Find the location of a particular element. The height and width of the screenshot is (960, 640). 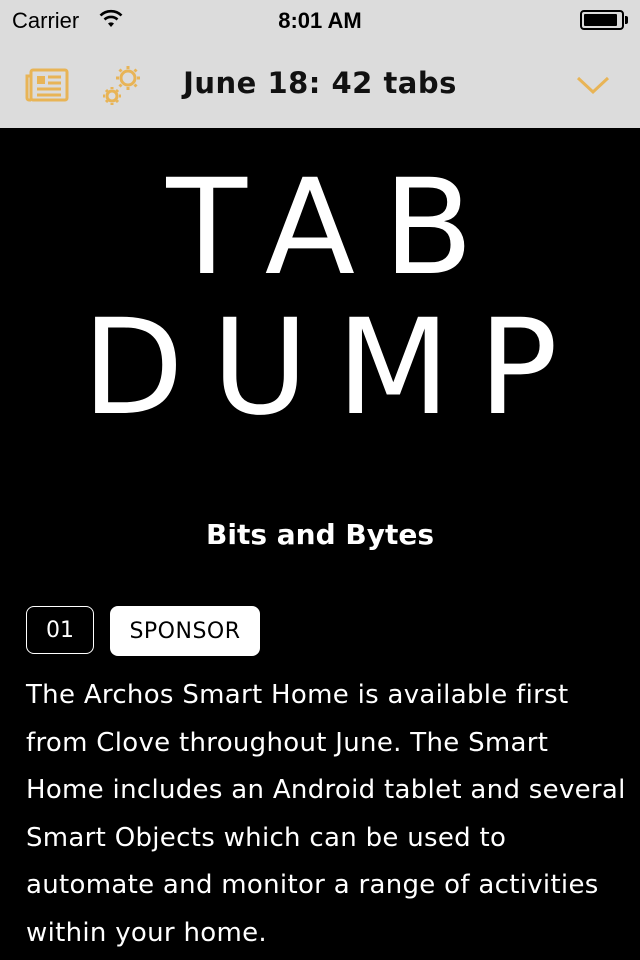

chevron-down-icon is located at coordinates (593, 85).